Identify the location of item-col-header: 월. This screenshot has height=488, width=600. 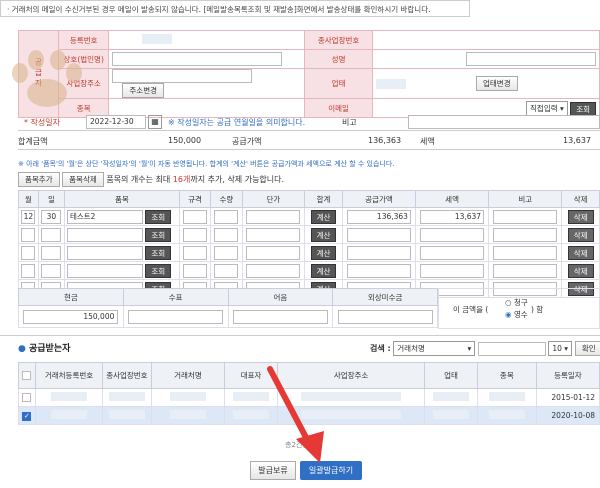
(28, 199).